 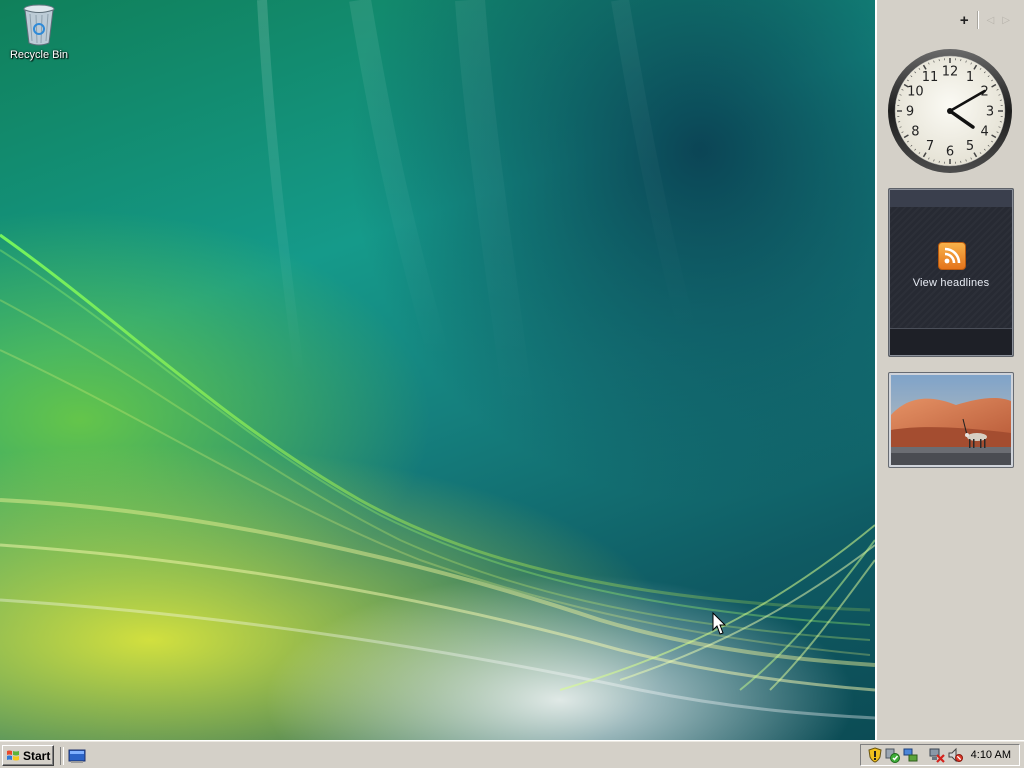 I want to click on desert-oryx-photo, so click(x=951, y=420).